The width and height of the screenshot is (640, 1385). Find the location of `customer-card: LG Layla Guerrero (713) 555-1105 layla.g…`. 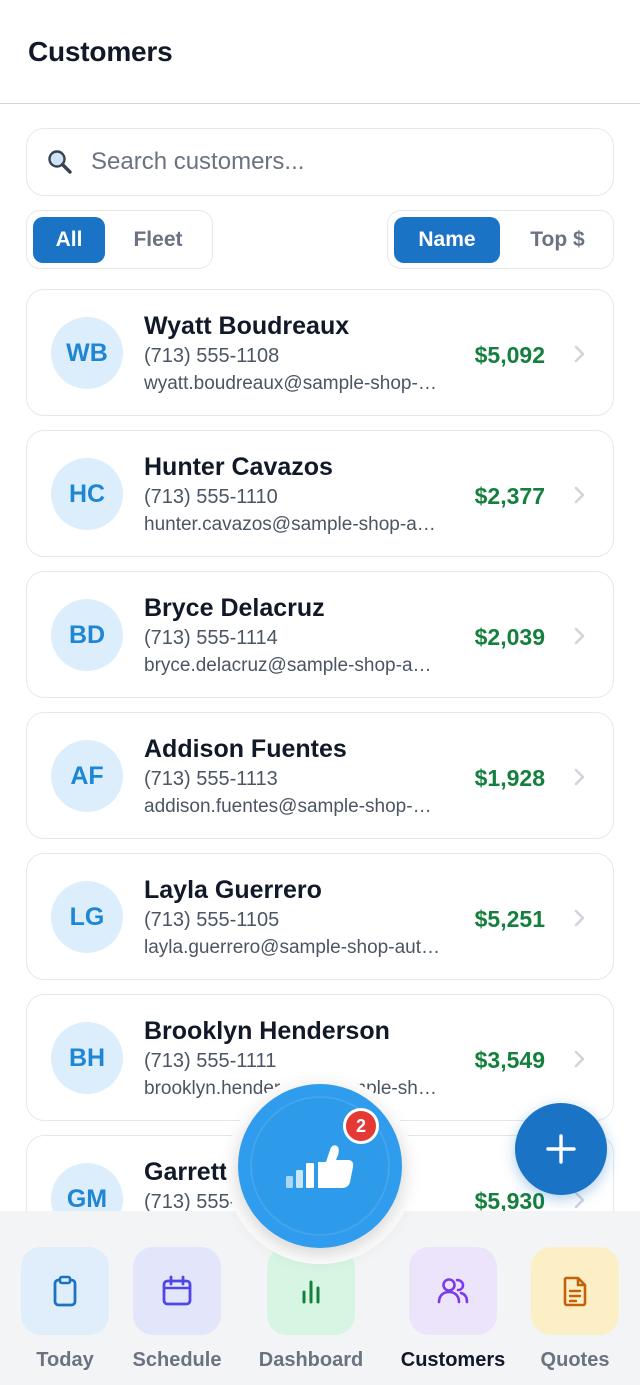

customer-card: LG Layla Guerrero (713) 555-1105 layla.g… is located at coordinates (320, 916).